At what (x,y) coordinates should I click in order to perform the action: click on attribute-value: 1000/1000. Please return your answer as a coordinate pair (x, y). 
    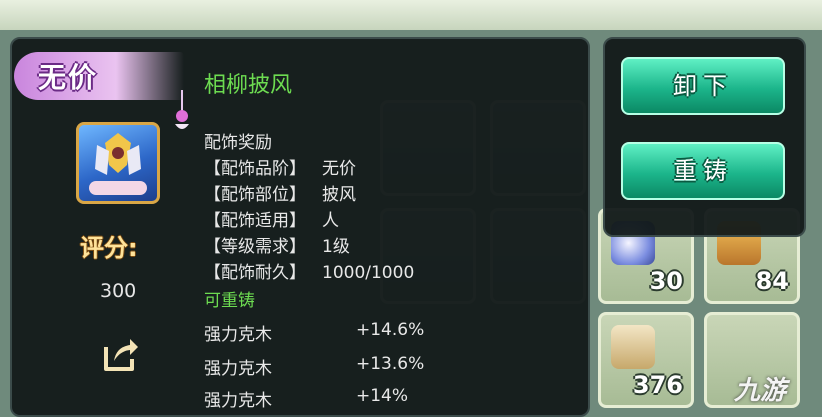
    Looking at the image, I should click on (368, 273).